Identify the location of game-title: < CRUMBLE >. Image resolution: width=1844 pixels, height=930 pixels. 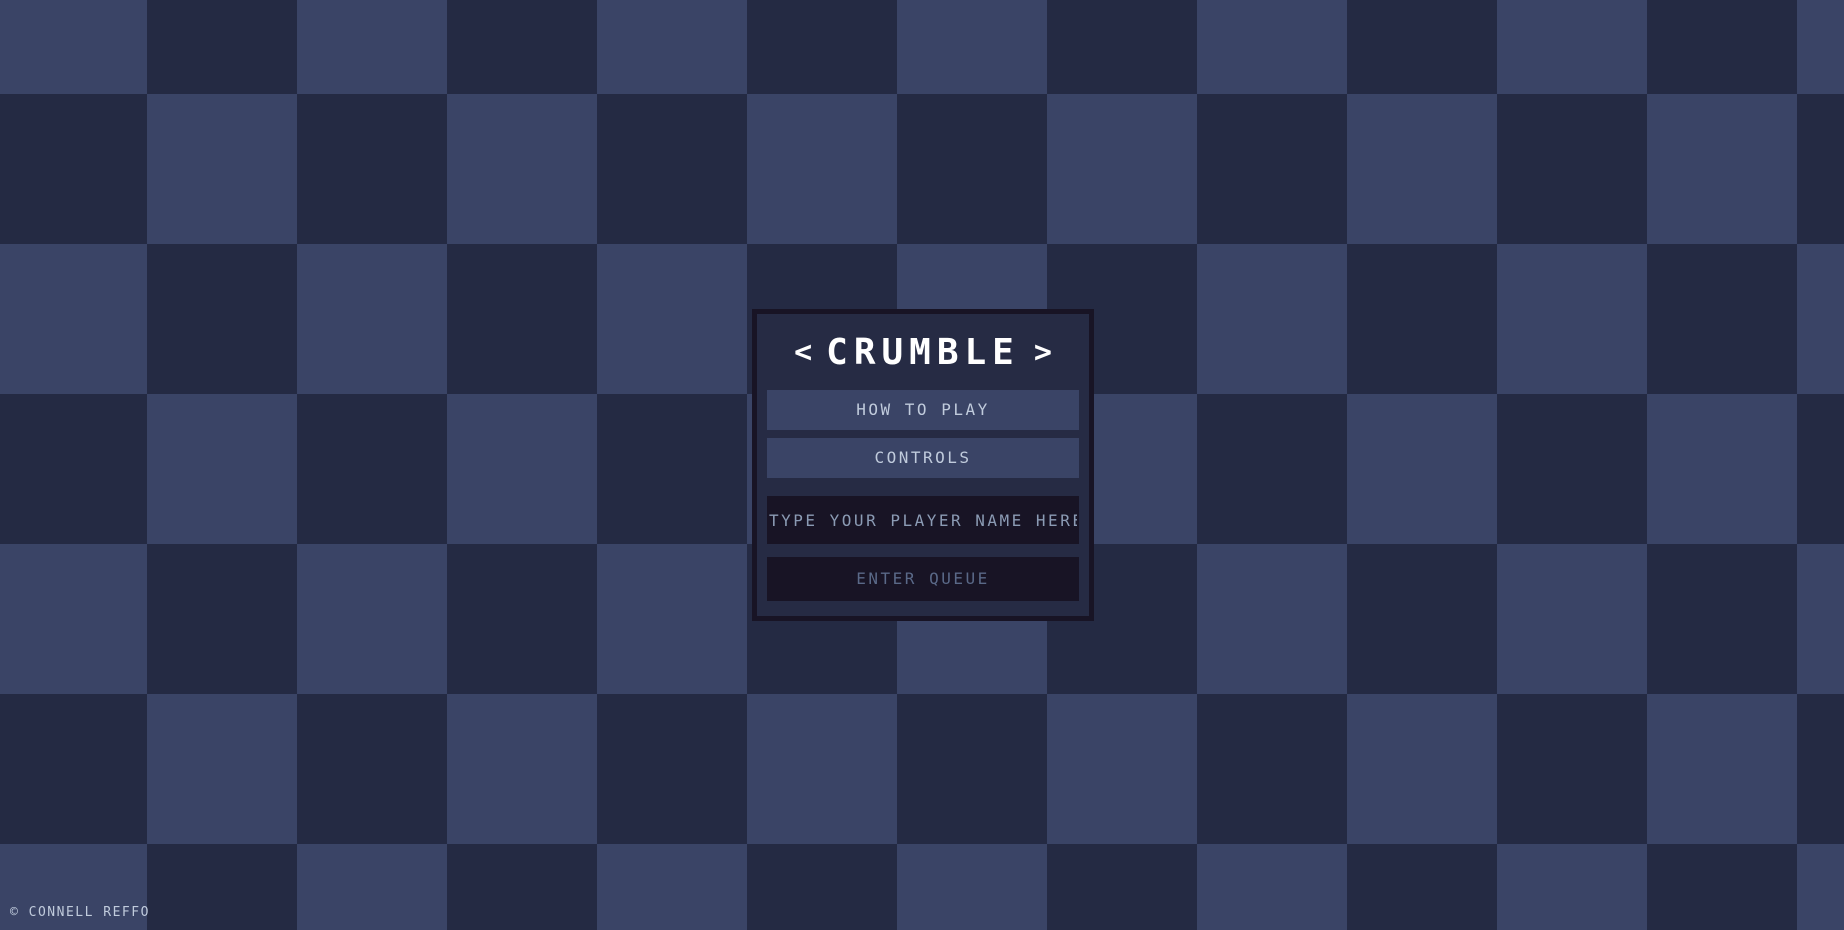
(923, 353).